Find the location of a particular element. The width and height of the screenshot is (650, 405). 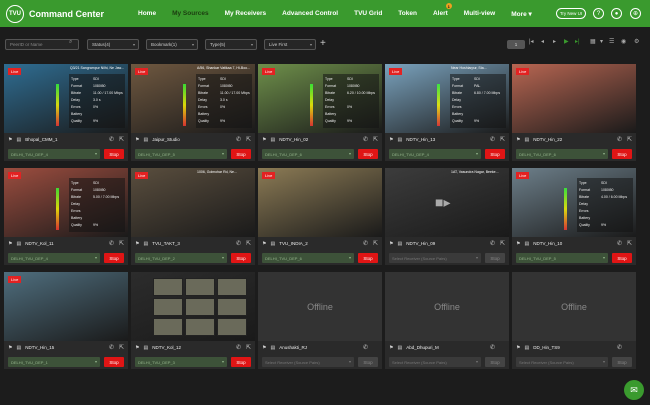

source-card: Live ⚑ ▤ NDTV_Hin_15 ✆ ⇱ DELHI_TVU_DEP_1 ▾ Stop is located at coordinates (66, 320).